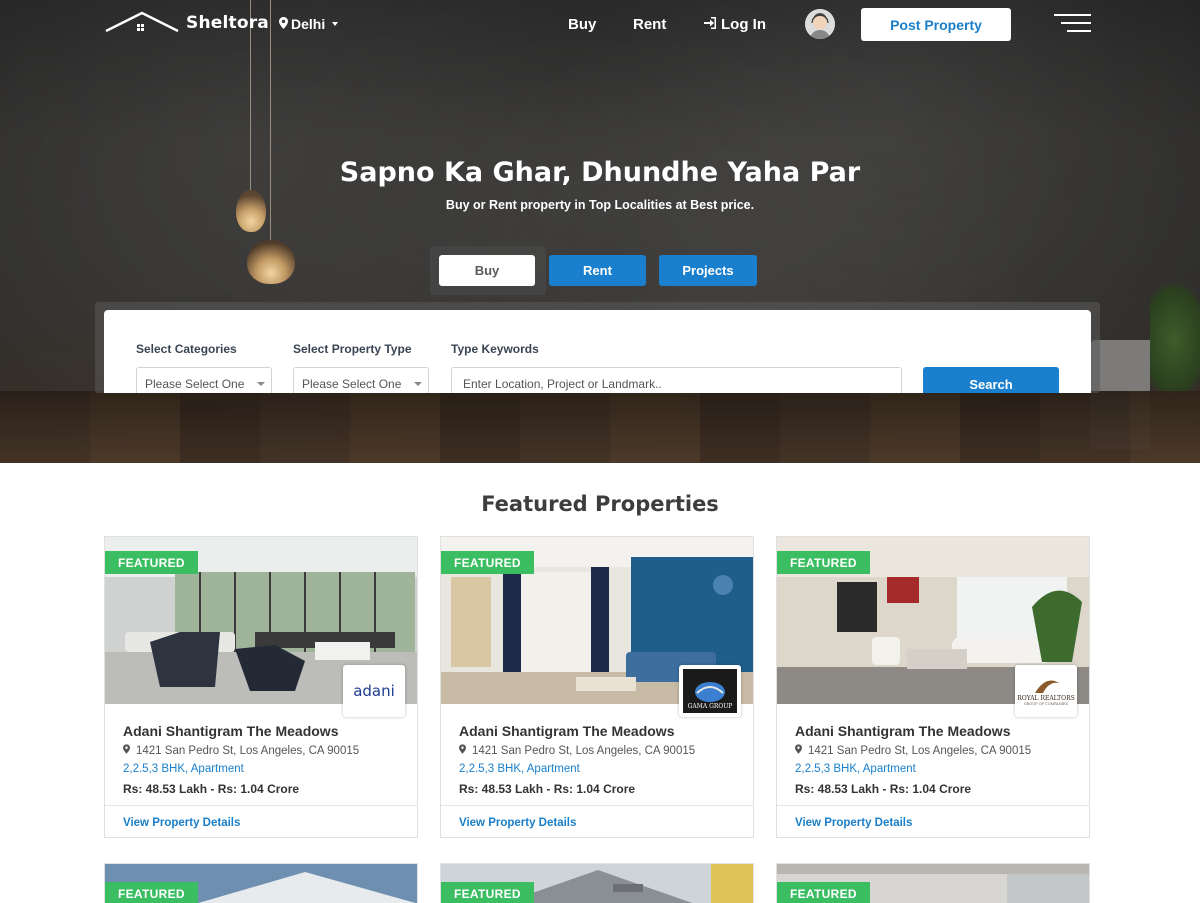 This screenshot has width=1200, height=903. I want to click on plant, so click(1175, 340).